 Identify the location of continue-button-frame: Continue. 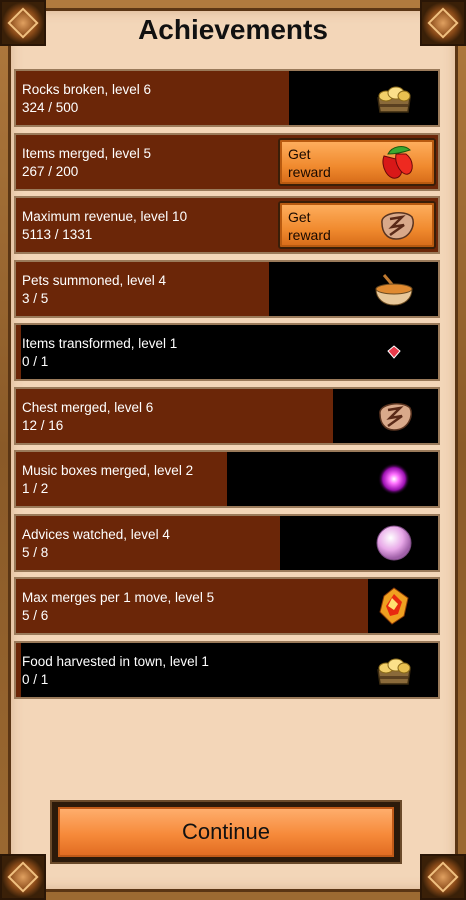
(226, 832).